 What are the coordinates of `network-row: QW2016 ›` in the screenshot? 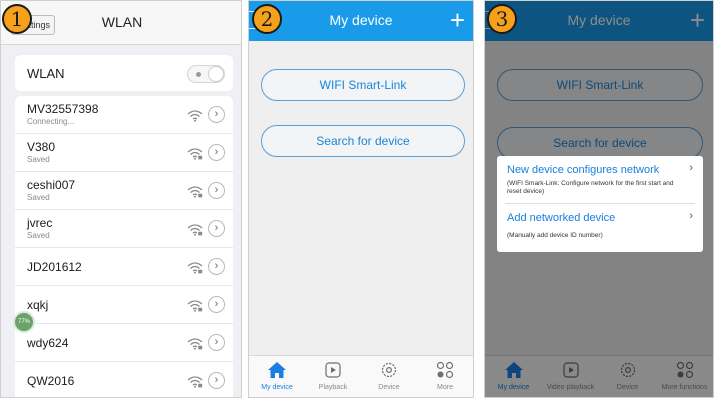 It's located at (124, 379).